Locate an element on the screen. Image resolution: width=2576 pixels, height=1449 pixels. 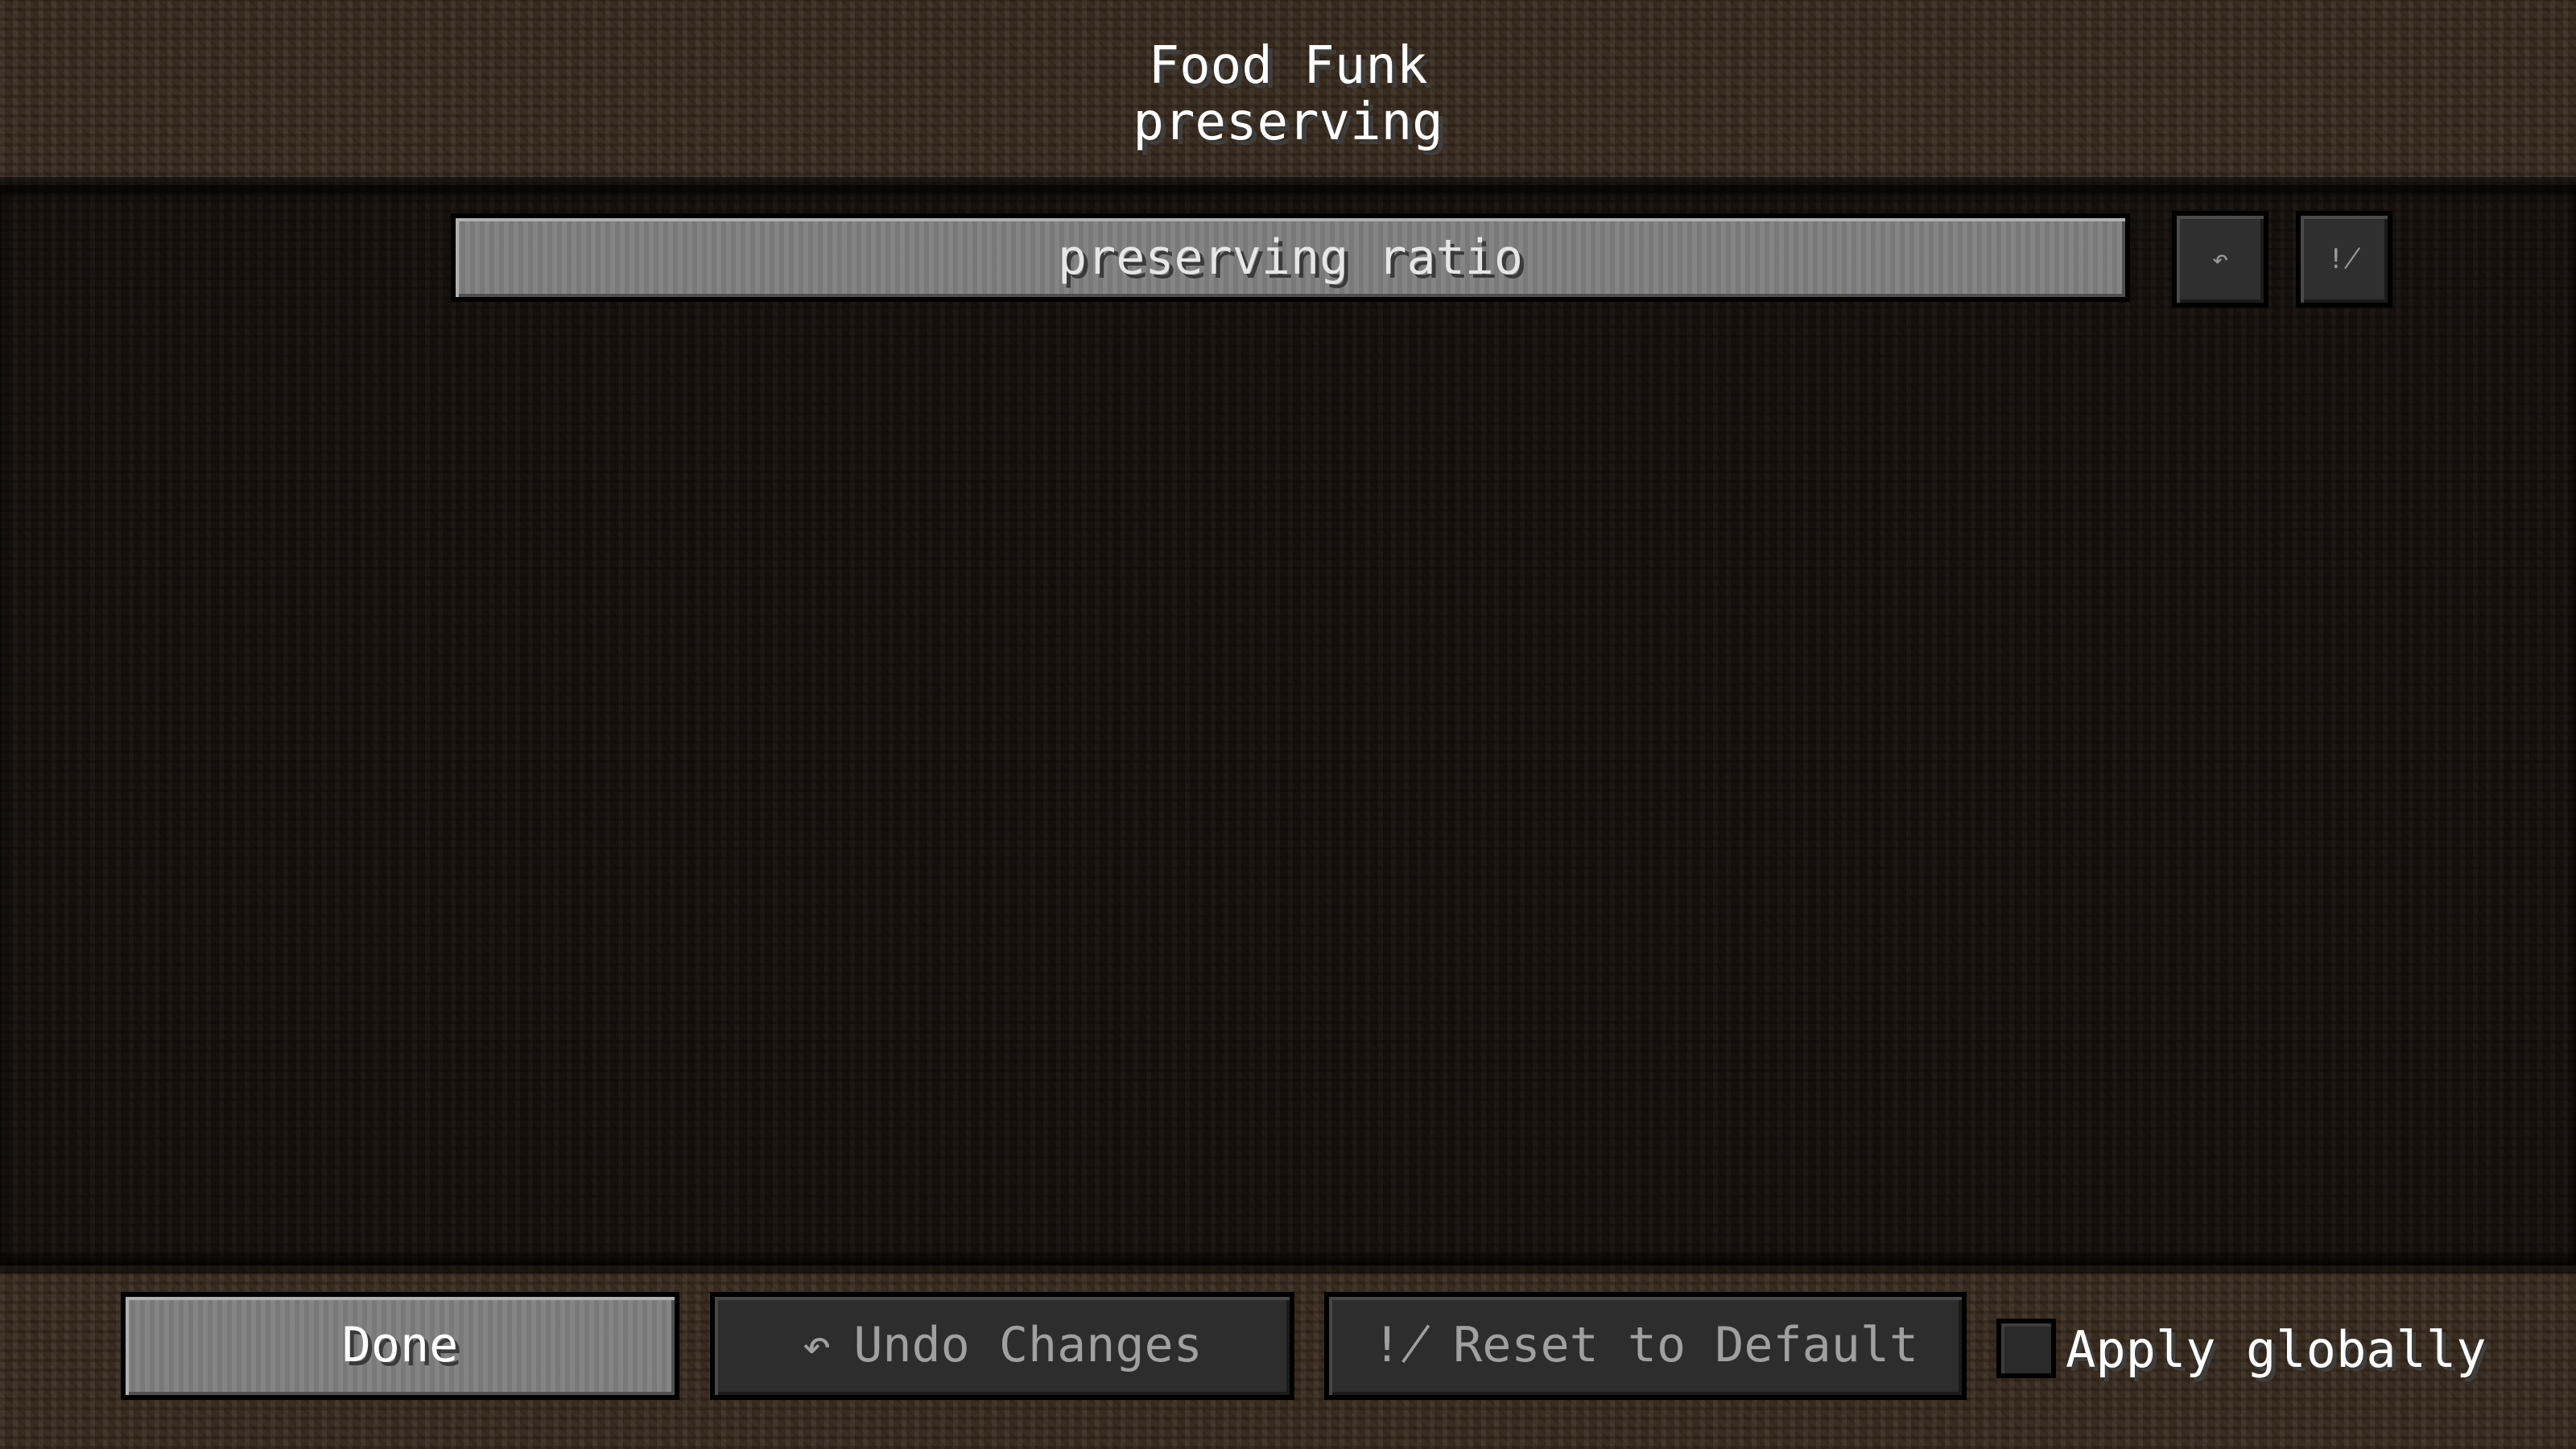
done-button: Done is located at coordinates (400, 1346).